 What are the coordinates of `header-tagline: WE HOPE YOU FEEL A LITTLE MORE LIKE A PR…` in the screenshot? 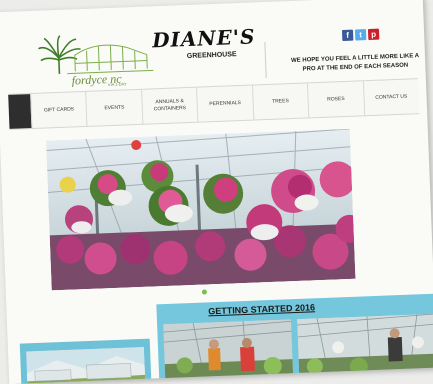 It's located at (355, 63).